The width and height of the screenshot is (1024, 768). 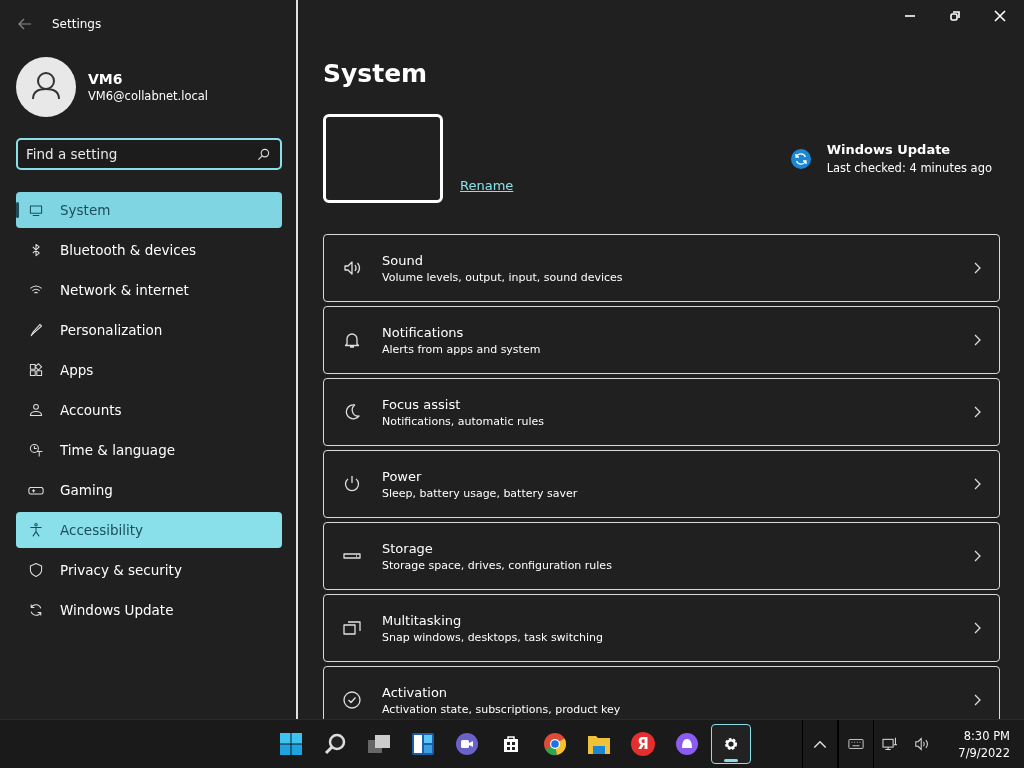 What do you see at coordinates (661, 340) in the screenshot?
I see `settings-card: Notifications Alerts from apps and system` at bounding box center [661, 340].